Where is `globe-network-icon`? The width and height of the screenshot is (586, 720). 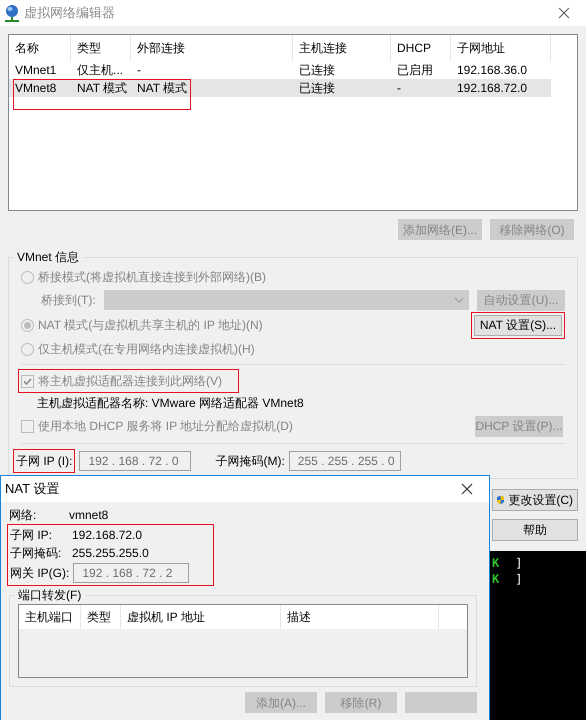 globe-network-icon is located at coordinates (12, 13).